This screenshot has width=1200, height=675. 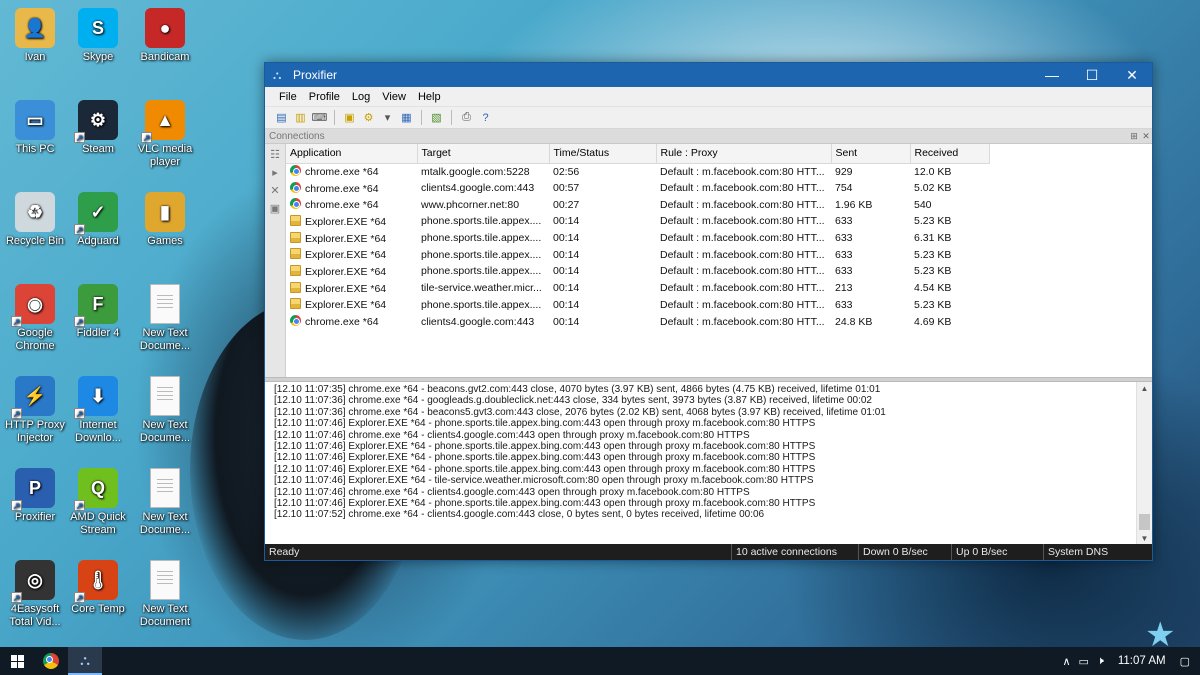 What do you see at coordinates (1185, 661) in the screenshot?
I see `action-center-icon: ▢` at bounding box center [1185, 661].